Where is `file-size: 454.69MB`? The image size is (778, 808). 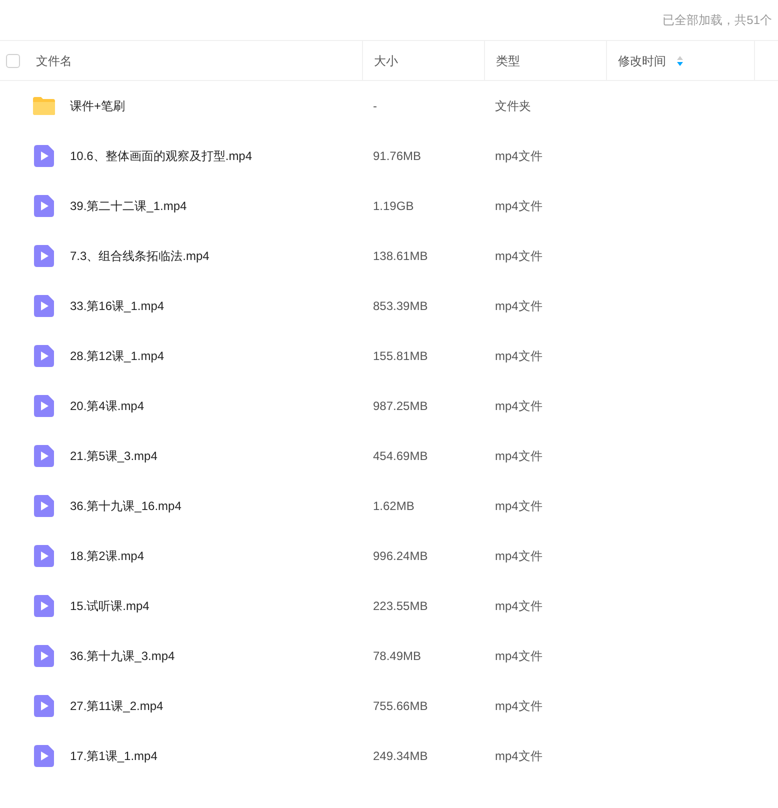
file-size: 454.69MB is located at coordinates (400, 456).